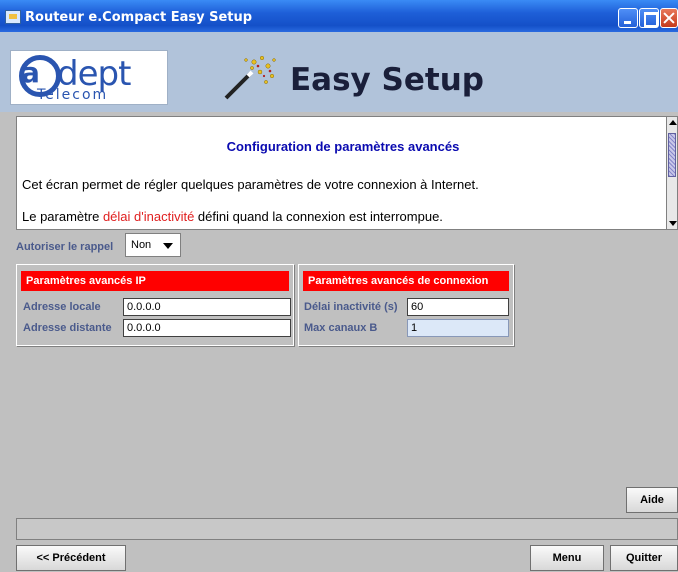  Describe the element at coordinates (139, 17) in the screenshot. I see `window-title: Routeur e.Compact Easy Setup` at that location.